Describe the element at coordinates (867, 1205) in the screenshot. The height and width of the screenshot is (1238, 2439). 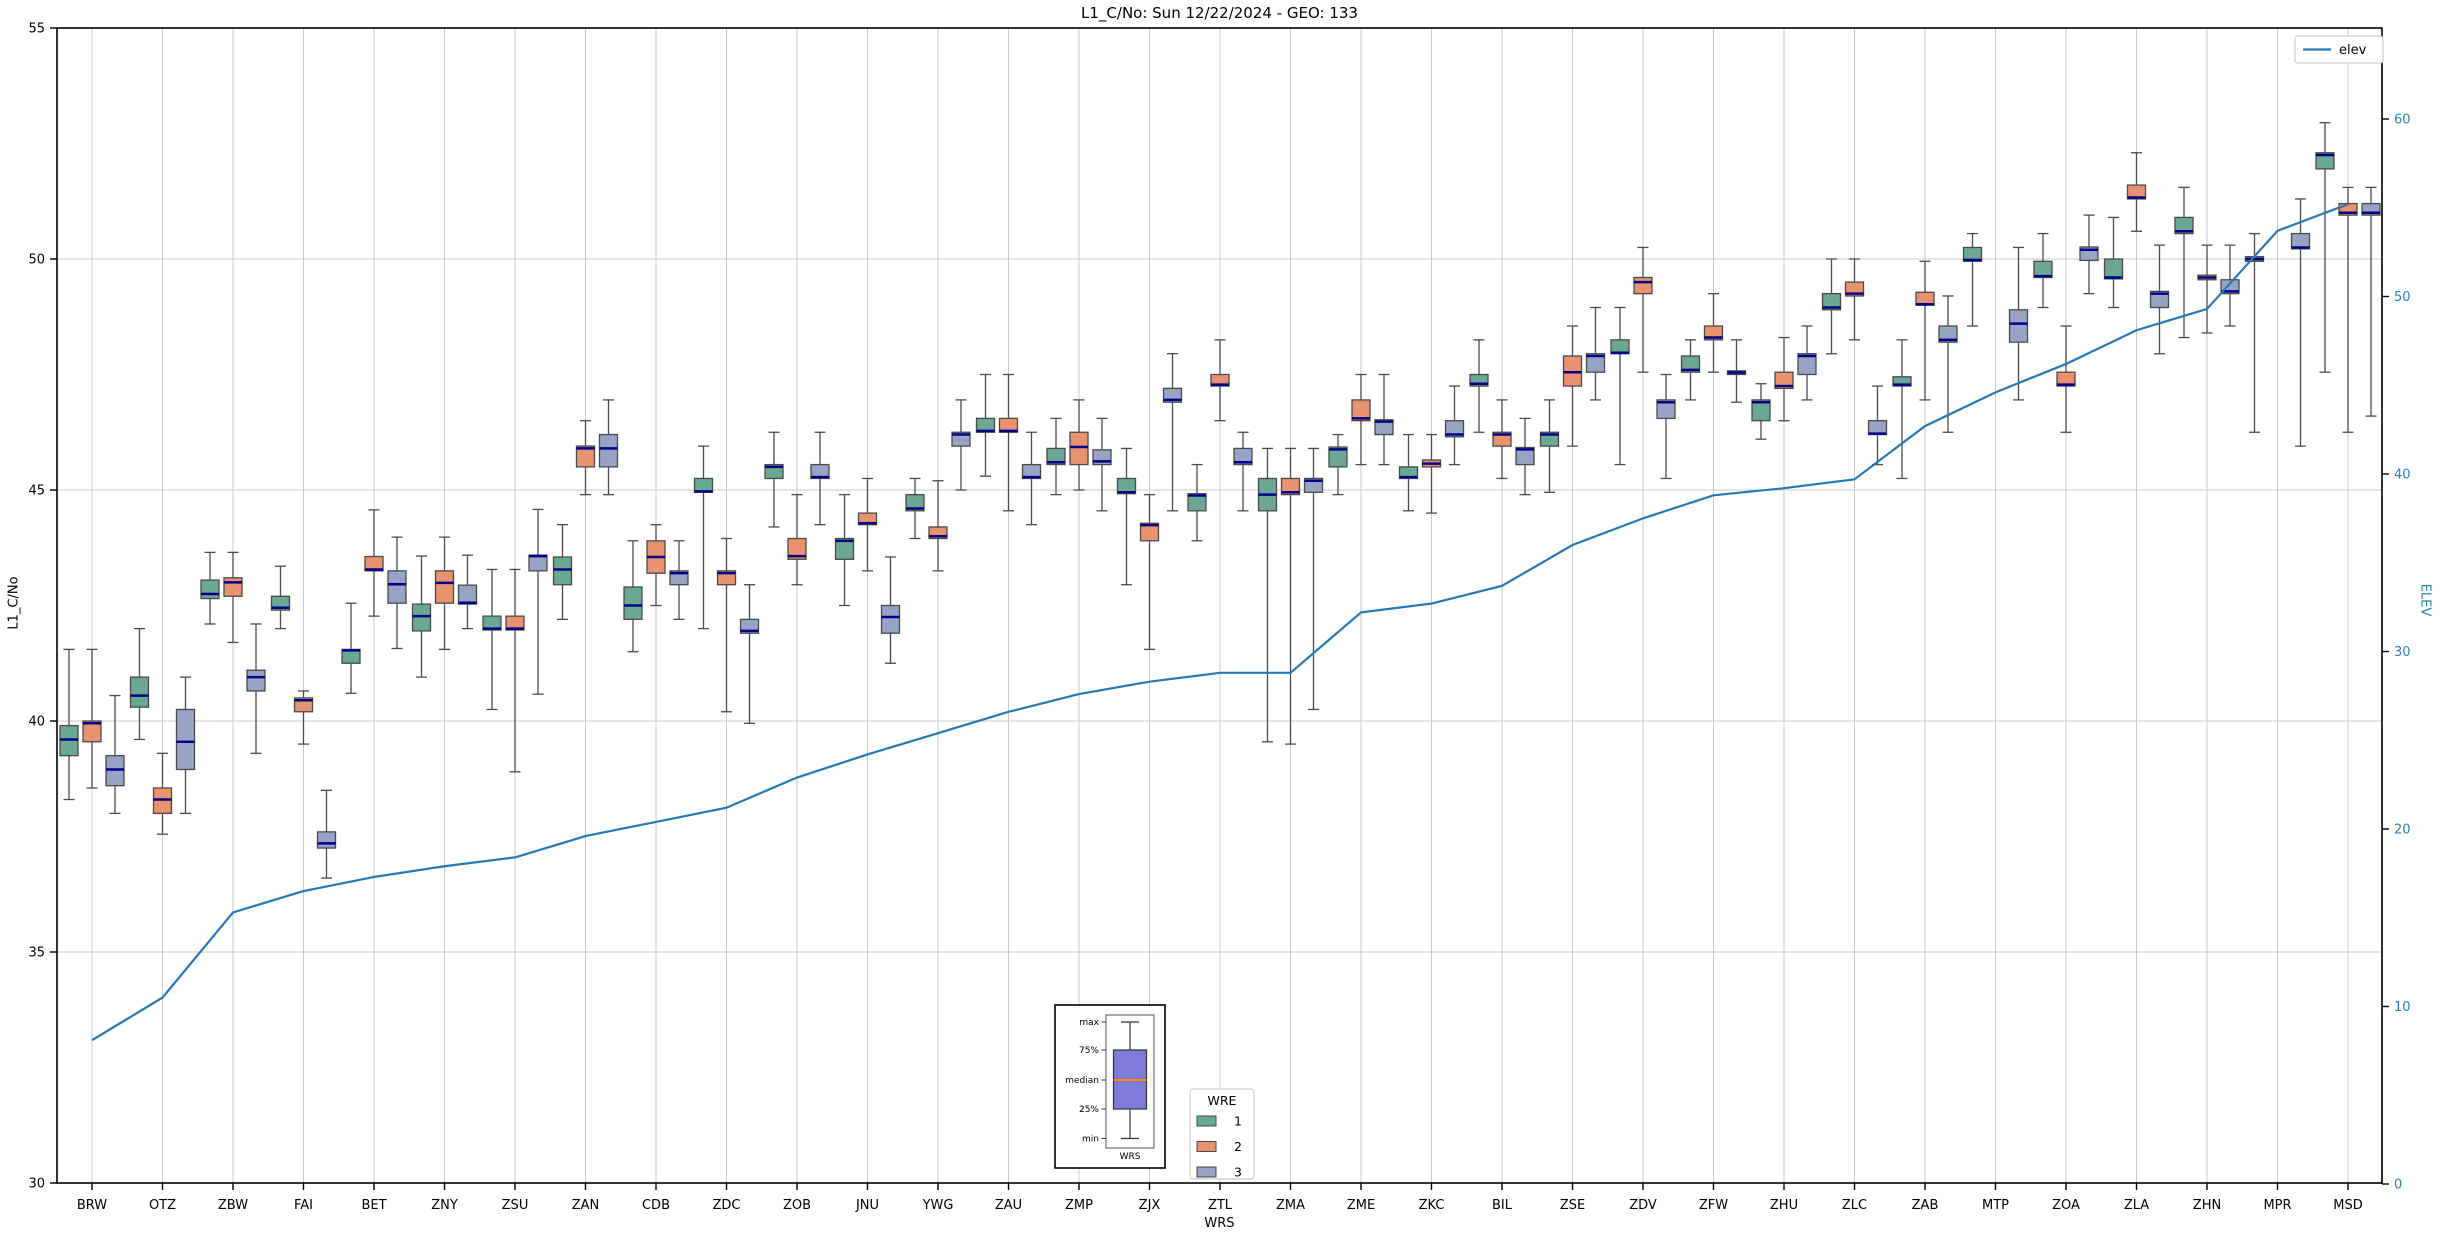
I see `x-tick-label: JNU` at that location.